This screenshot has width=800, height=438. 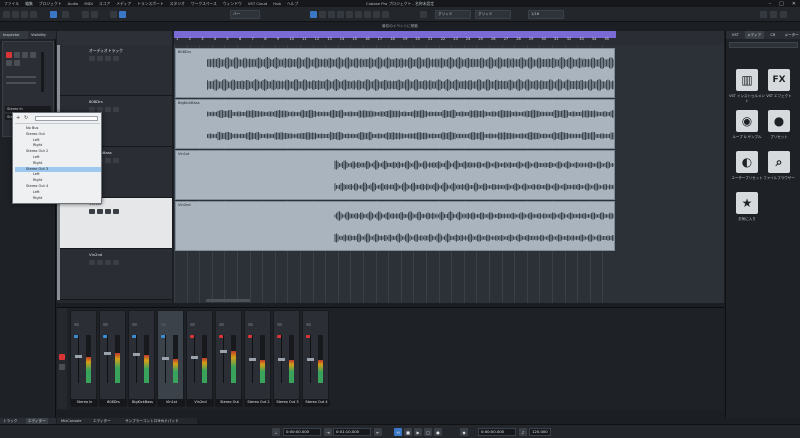 I want to click on mixer-channel-strip: Vln2nd, so click(x=200, y=358).